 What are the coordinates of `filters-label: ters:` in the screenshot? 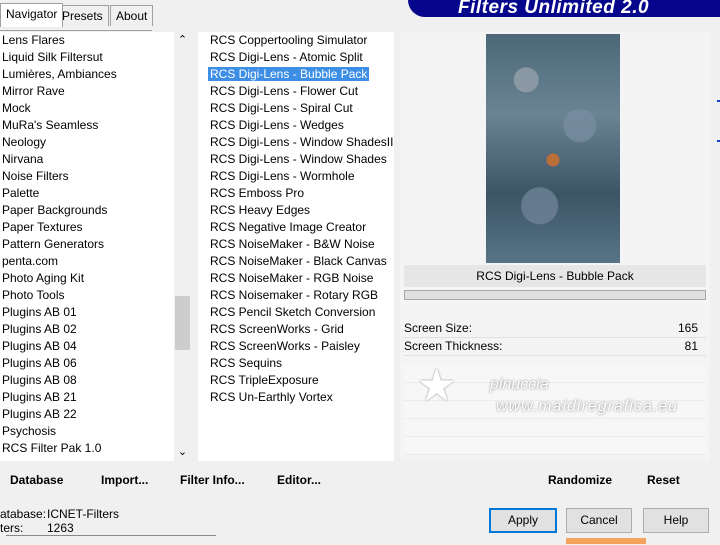 It's located at (12, 528).